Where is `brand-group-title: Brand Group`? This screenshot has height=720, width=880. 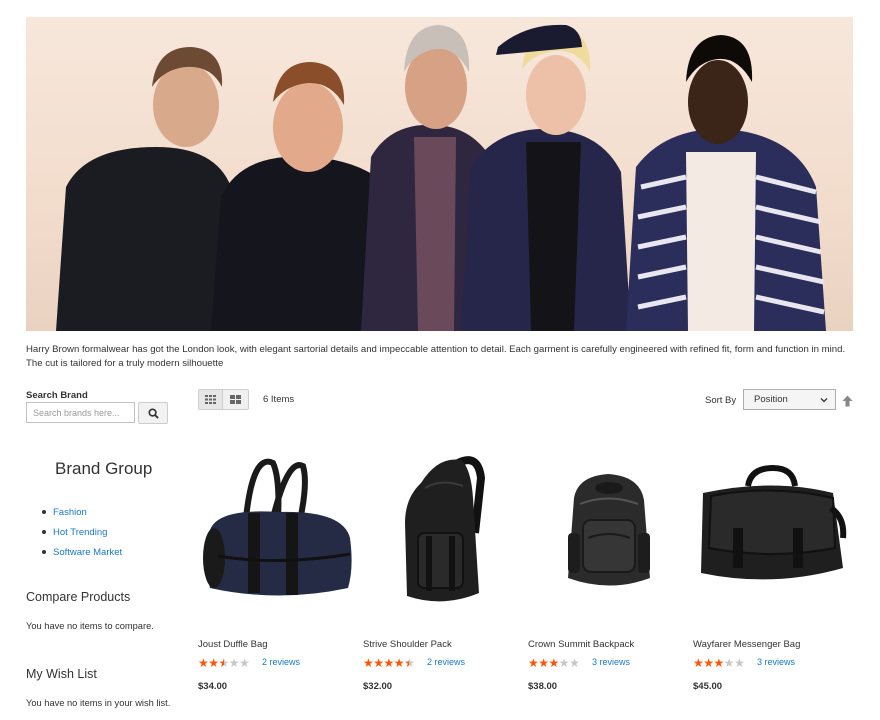
brand-group-title: Brand Group is located at coordinates (104, 468).